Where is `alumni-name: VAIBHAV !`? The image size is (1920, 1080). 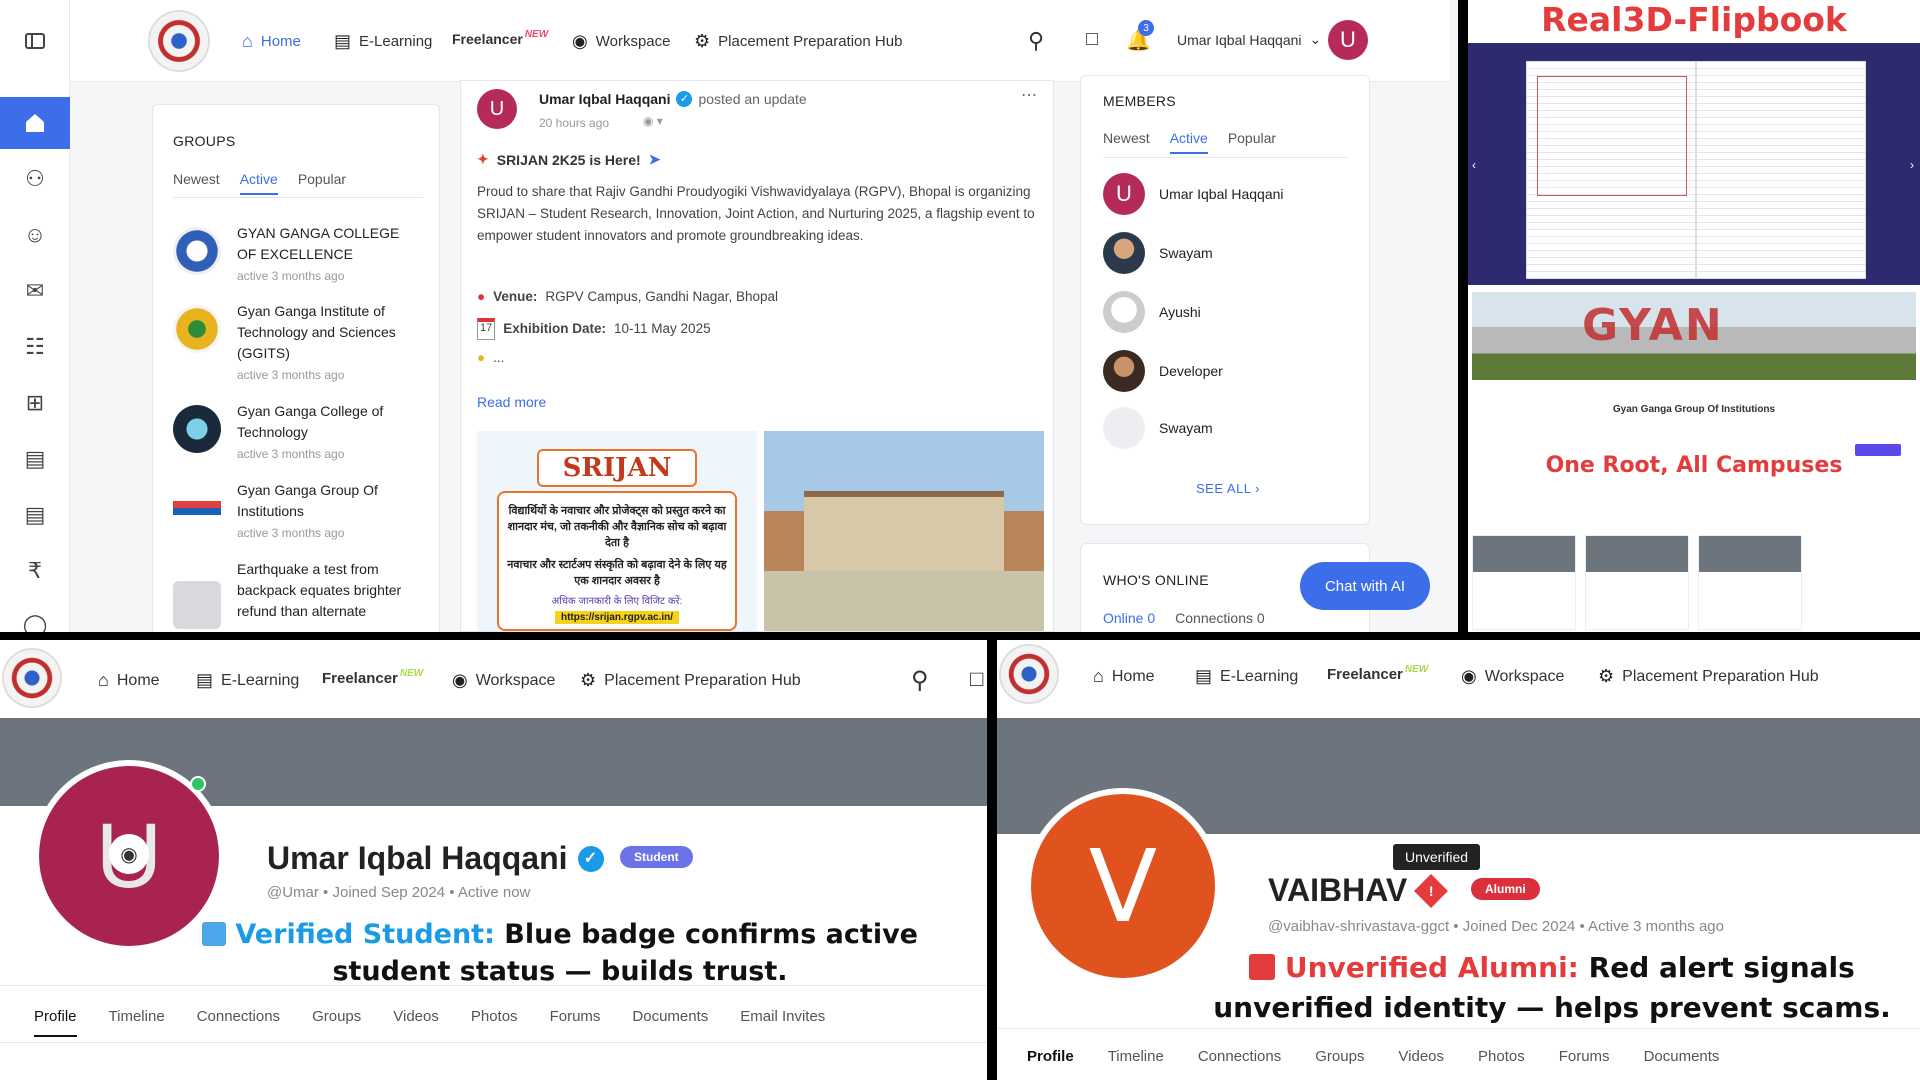 alumni-name: VAIBHAV ! is located at coordinates (1358, 890).